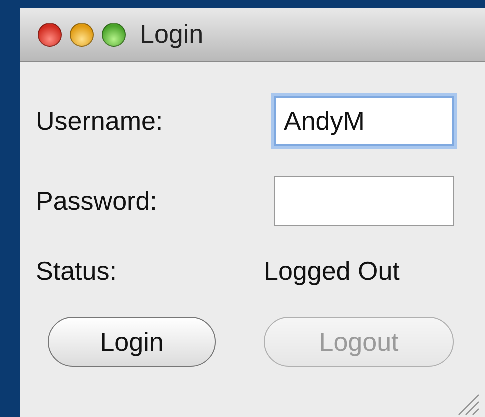  What do you see at coordinates (97, 201) in the screenshot?
I see `field-label: Password:` at bounding box center [97, 201].